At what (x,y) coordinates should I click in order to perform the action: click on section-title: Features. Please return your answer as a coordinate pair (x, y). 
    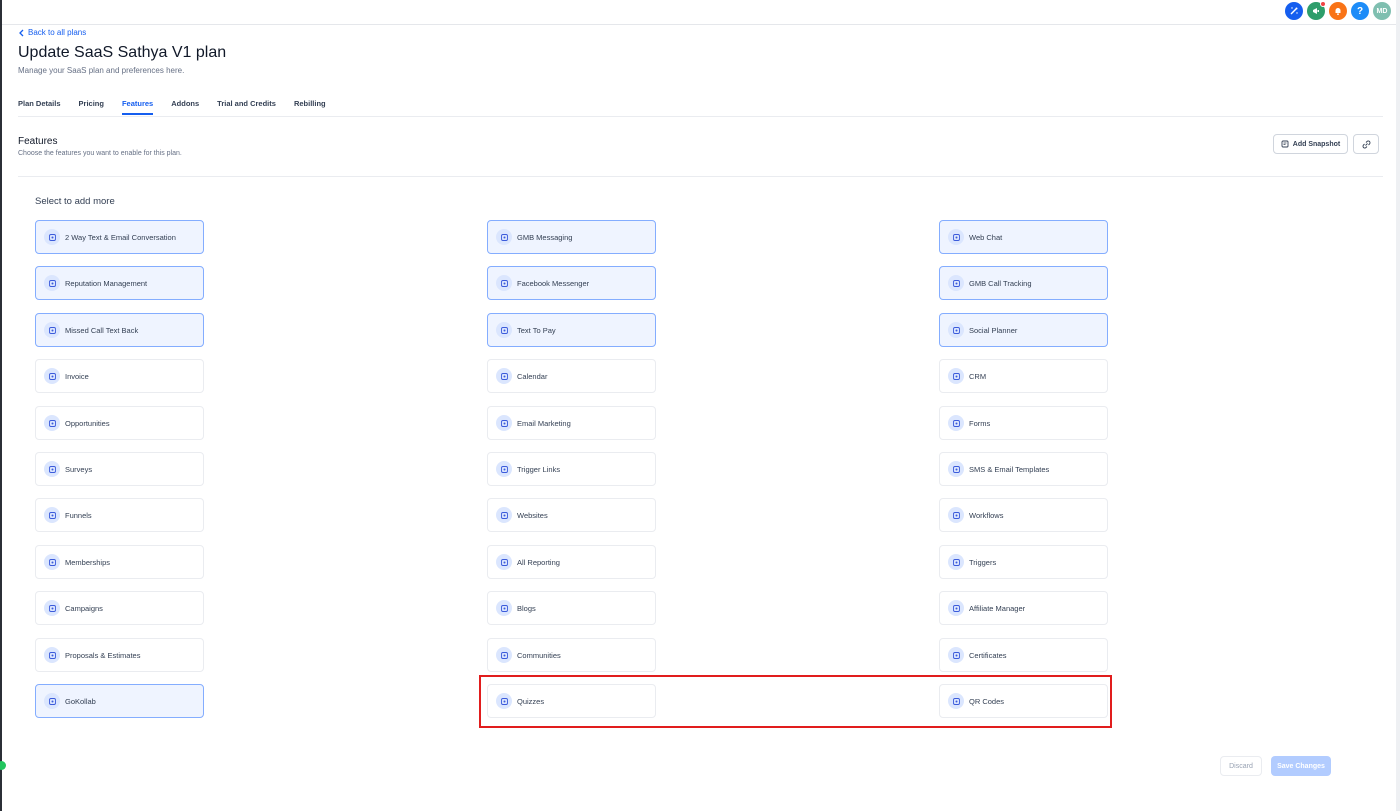
    Looking at the image, I should click on (38, 141).